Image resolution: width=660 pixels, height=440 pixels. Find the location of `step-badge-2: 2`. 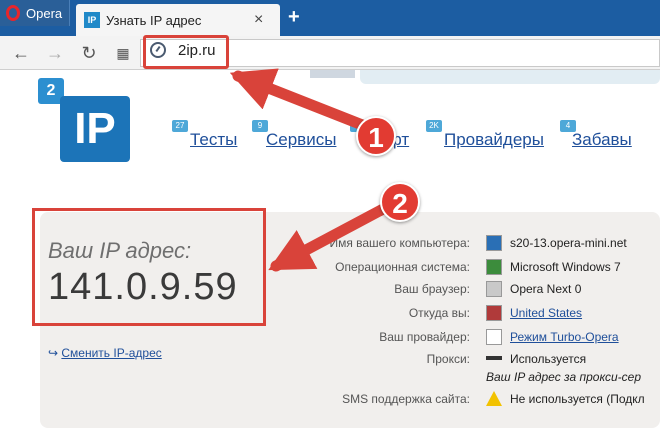

step-badge-2: 2 is located at coordinates (400, 202).